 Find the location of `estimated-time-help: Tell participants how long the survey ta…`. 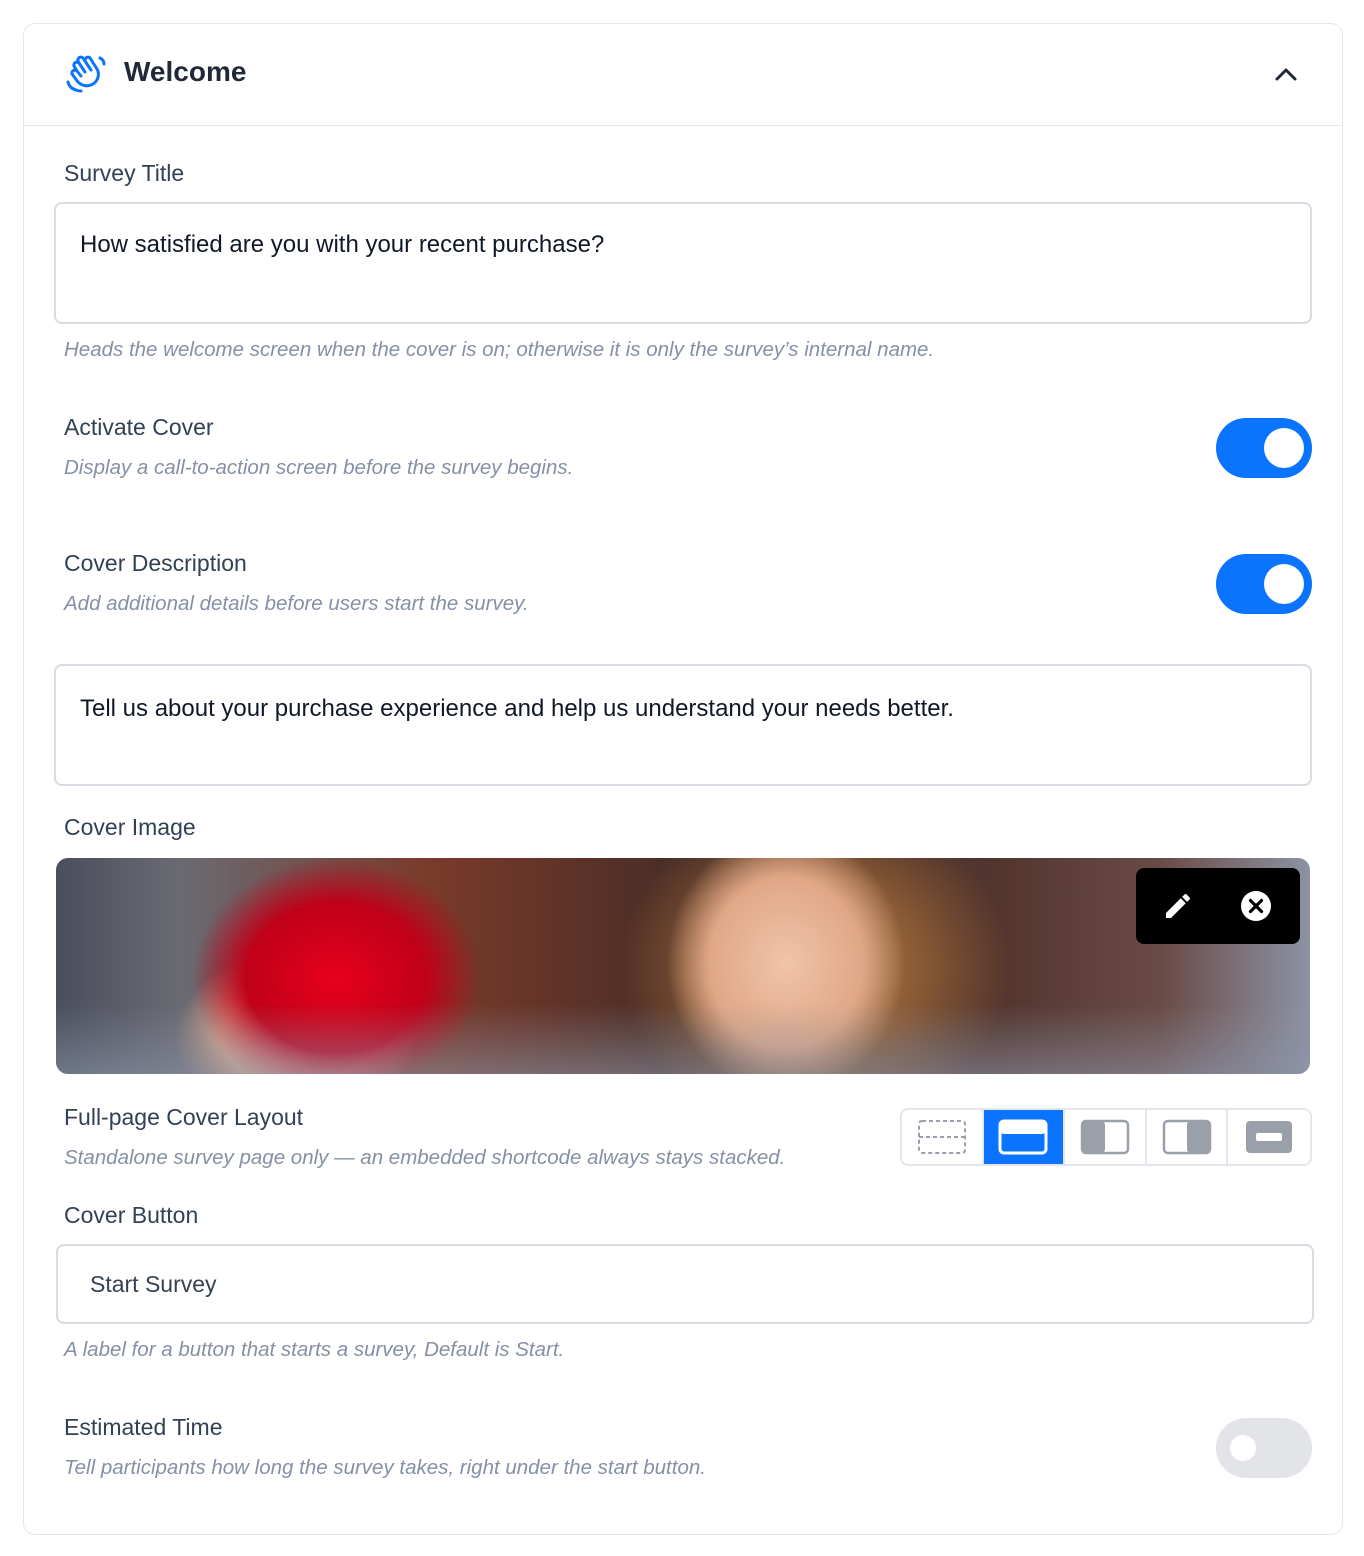

estimated-time-help: Tell participants how long the survey ta… is located at coordinates (385, 1467).